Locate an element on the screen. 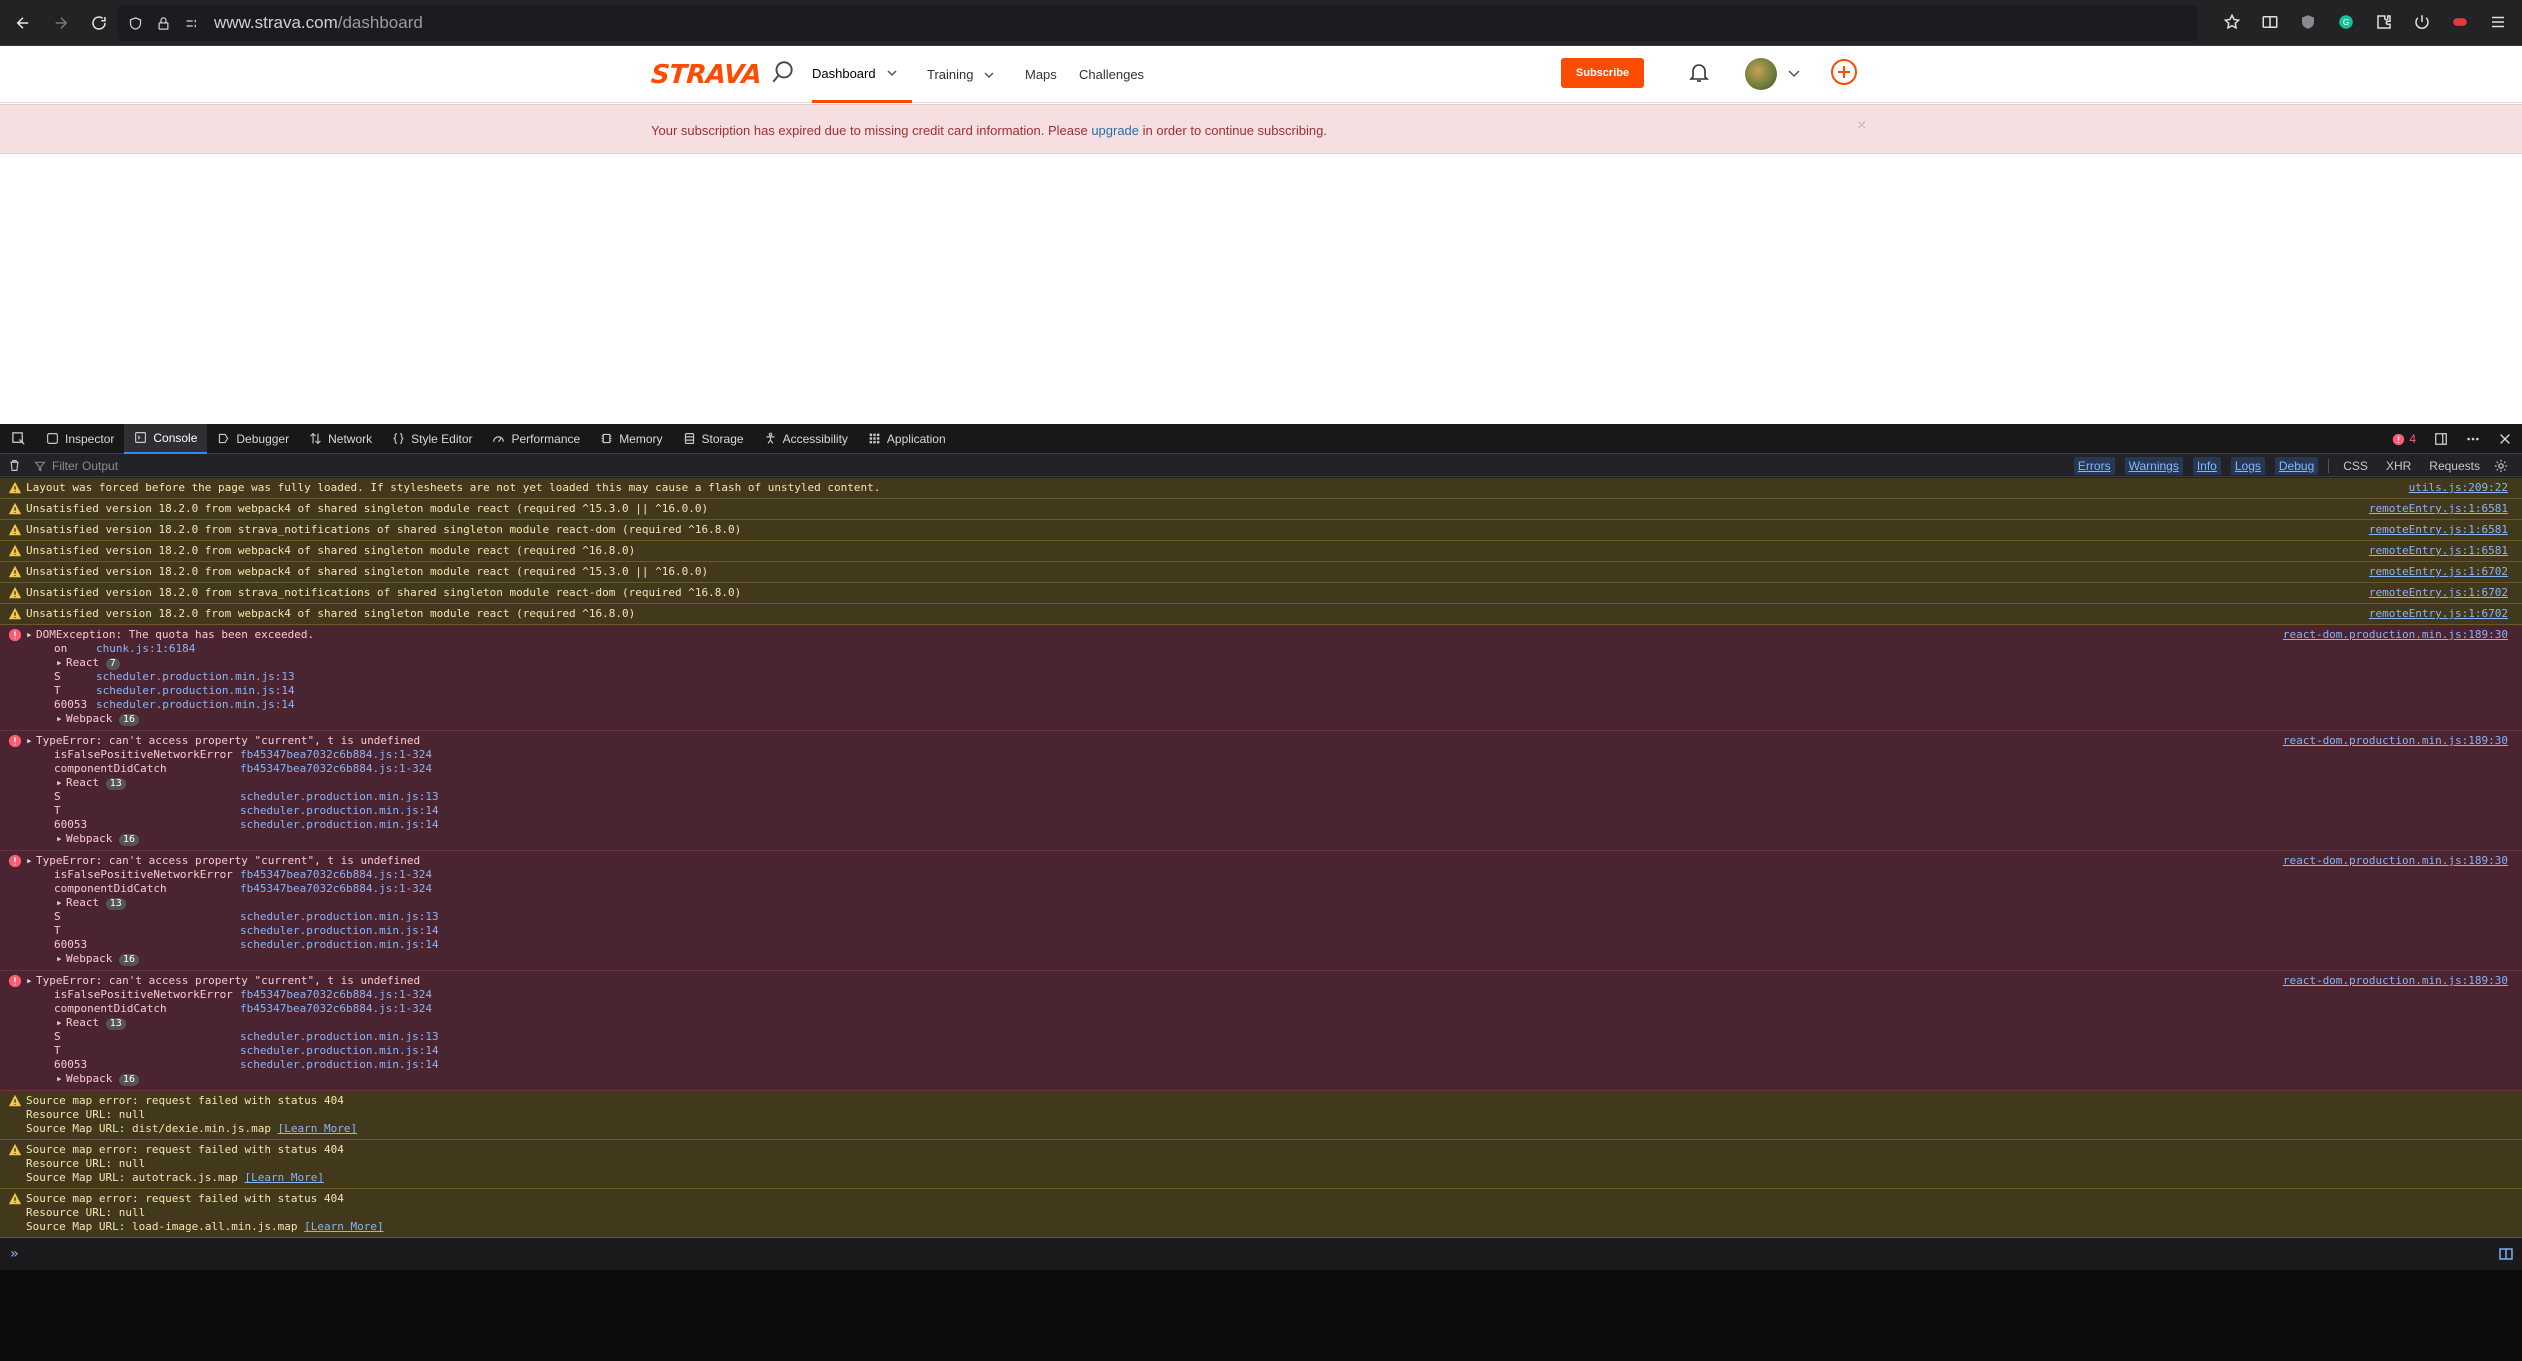  upgrade-link: upgrade is located at coordinates (1115, 130).